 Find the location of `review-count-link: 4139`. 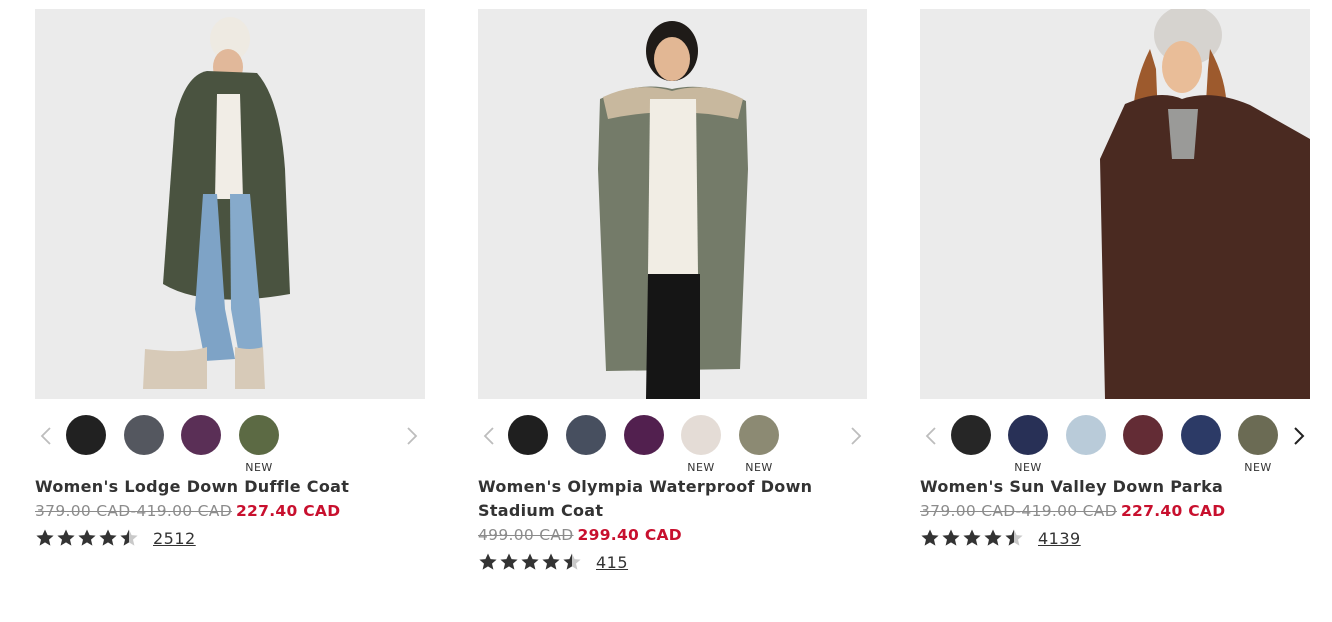

review-count-link: 4139 is located at coordinates (1059, 538).